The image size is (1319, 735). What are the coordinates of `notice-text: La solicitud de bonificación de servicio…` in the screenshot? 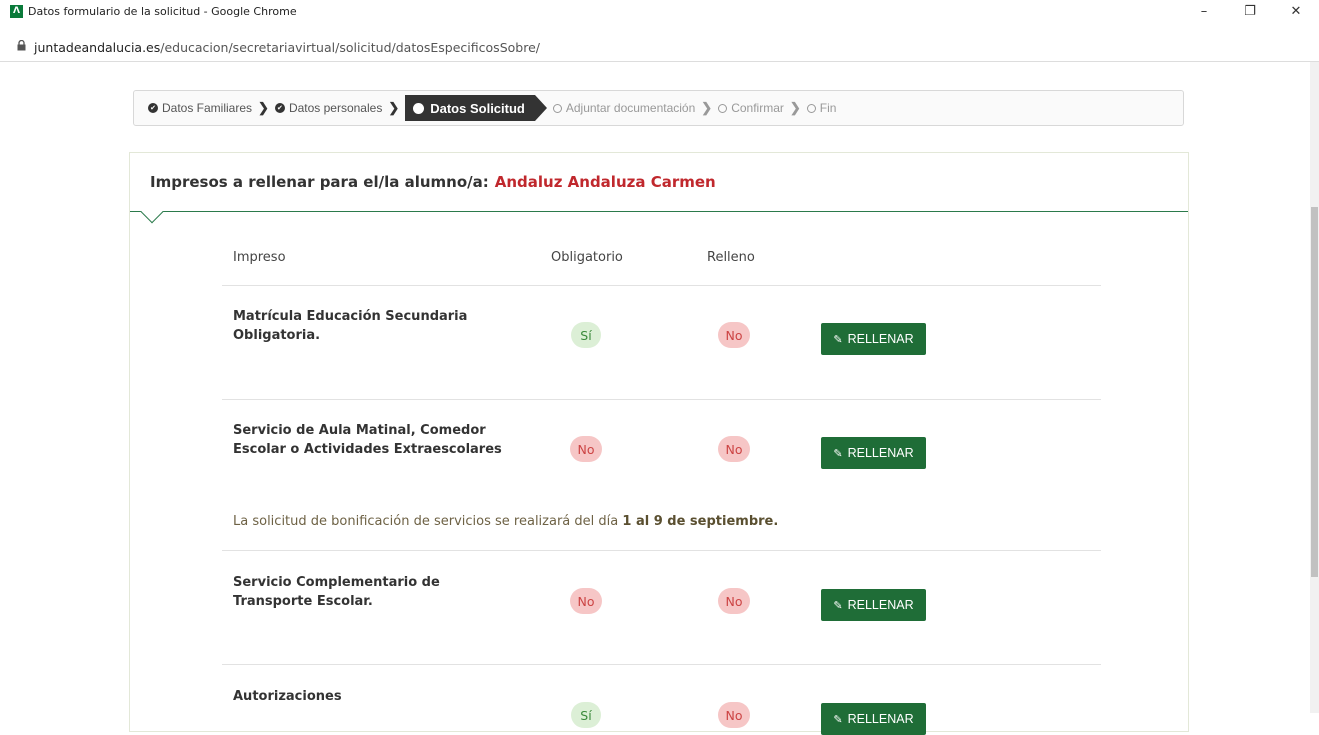 It's located at (426, 521).